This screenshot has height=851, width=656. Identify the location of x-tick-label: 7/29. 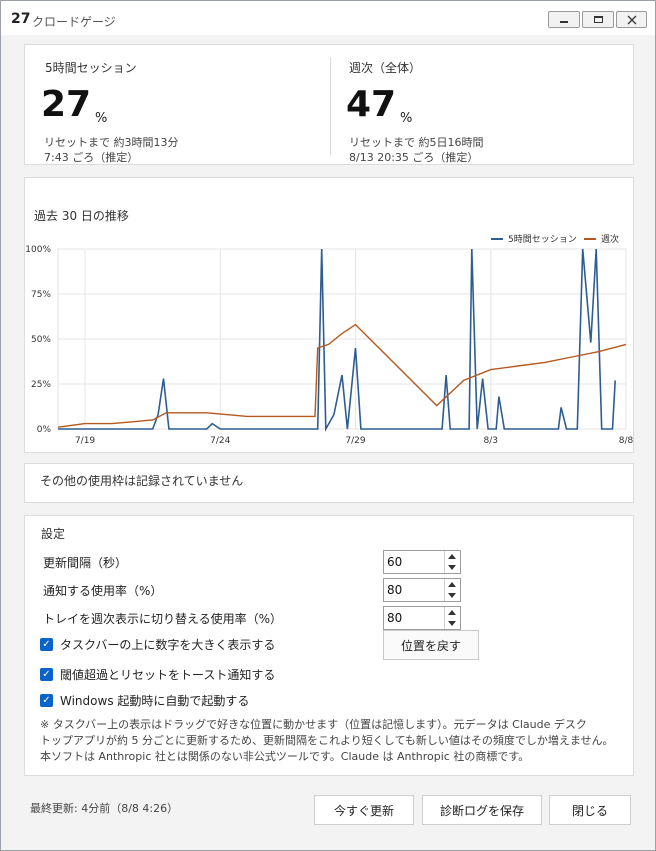
(355, 441).